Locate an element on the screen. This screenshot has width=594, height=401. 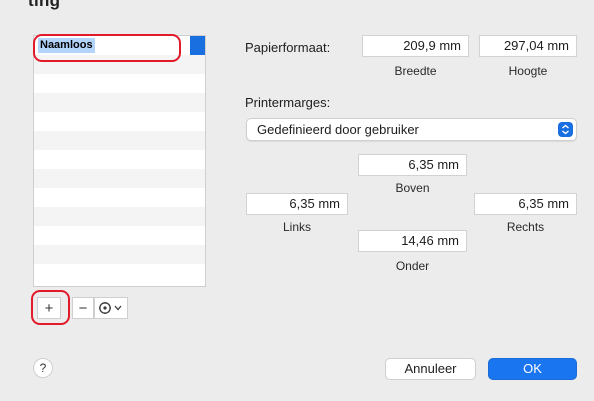
margins-preset-popup: Gedefinieerd door gebruiker is located at coordinates (411, 129).